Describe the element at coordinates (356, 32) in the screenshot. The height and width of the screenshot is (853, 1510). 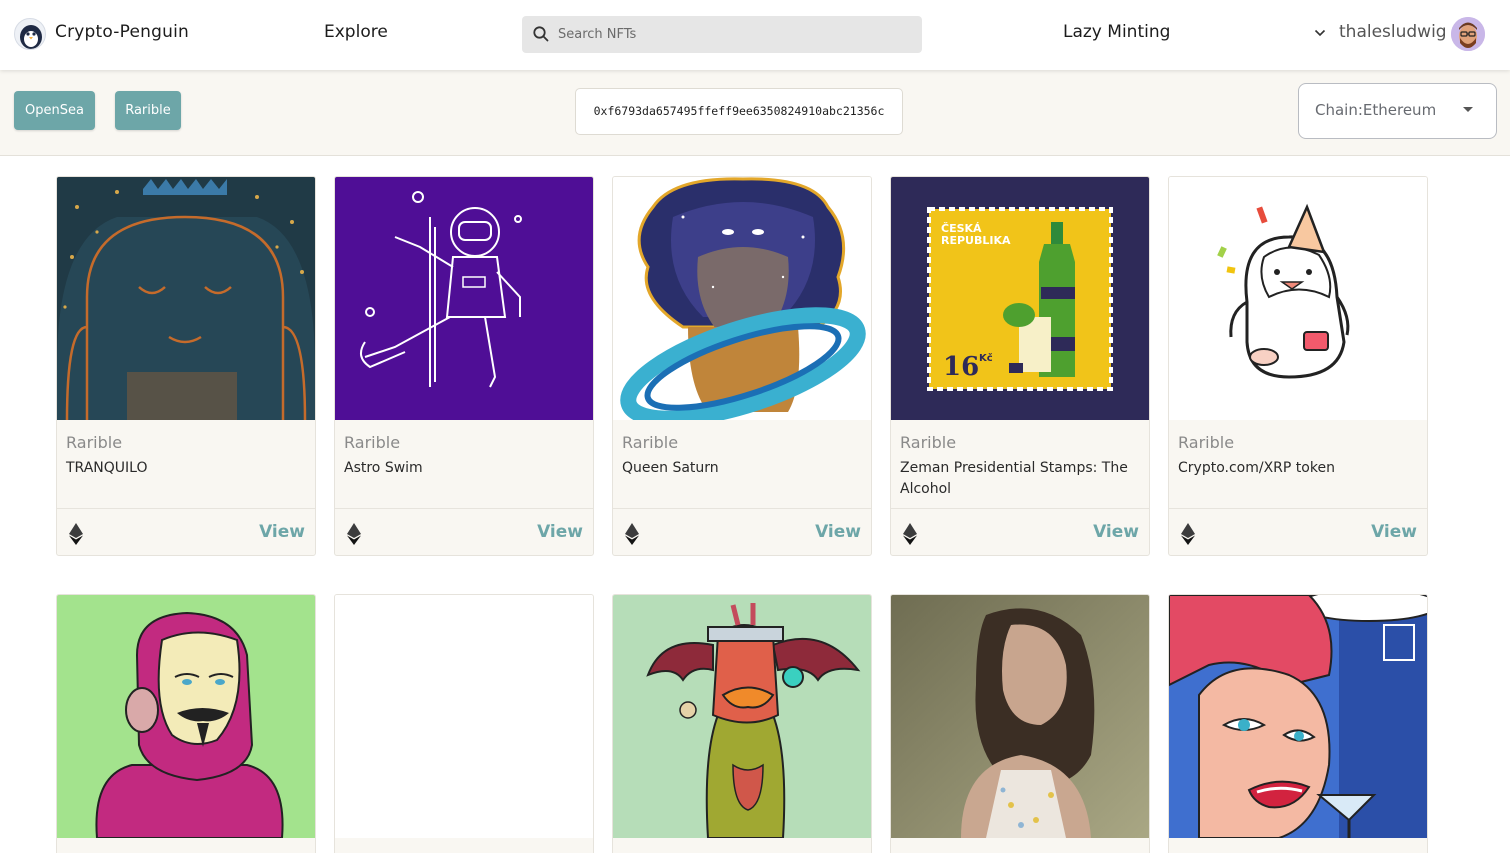
I see `nav-explore-link: Explore` at that location.